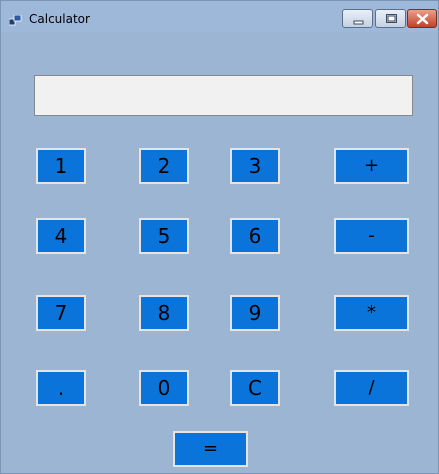 The image size is (439, 474). Describe the element at coordinates (61, 388) in the screenshot. I see `decimal-point-button: .` at that location.